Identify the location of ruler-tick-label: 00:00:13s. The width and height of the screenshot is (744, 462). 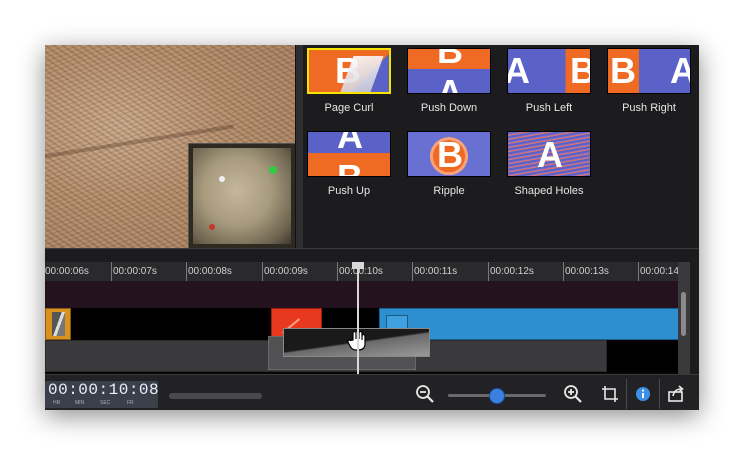
(587, 271).